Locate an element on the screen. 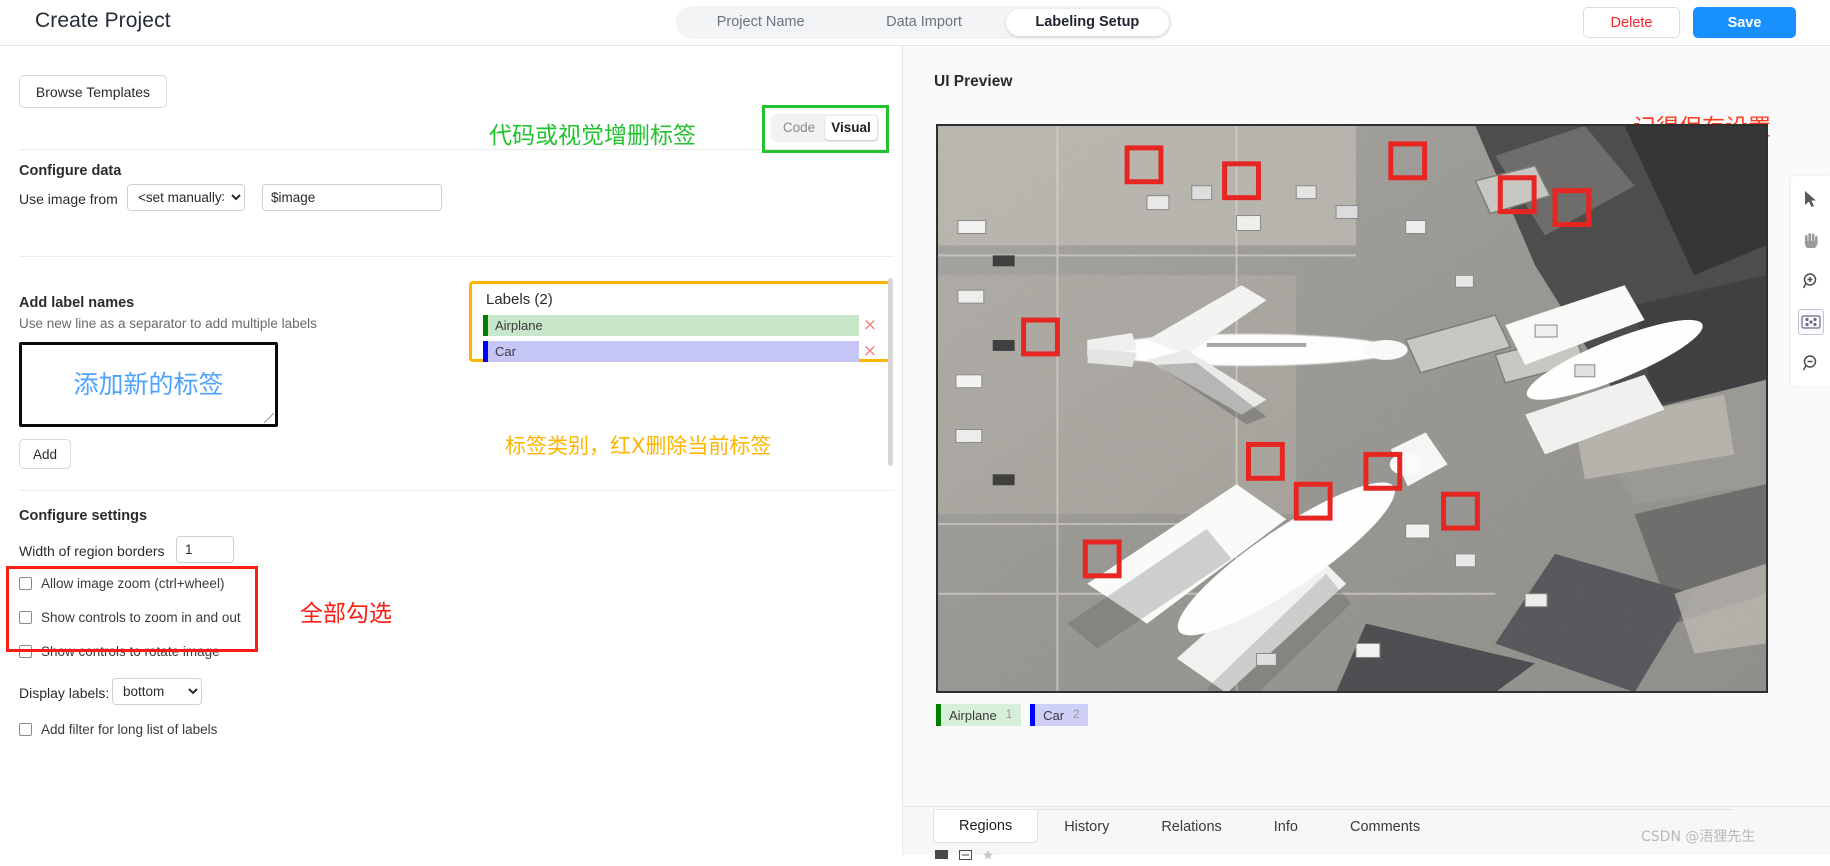  textarea-resize-grip is located at coordinates (269, 418).